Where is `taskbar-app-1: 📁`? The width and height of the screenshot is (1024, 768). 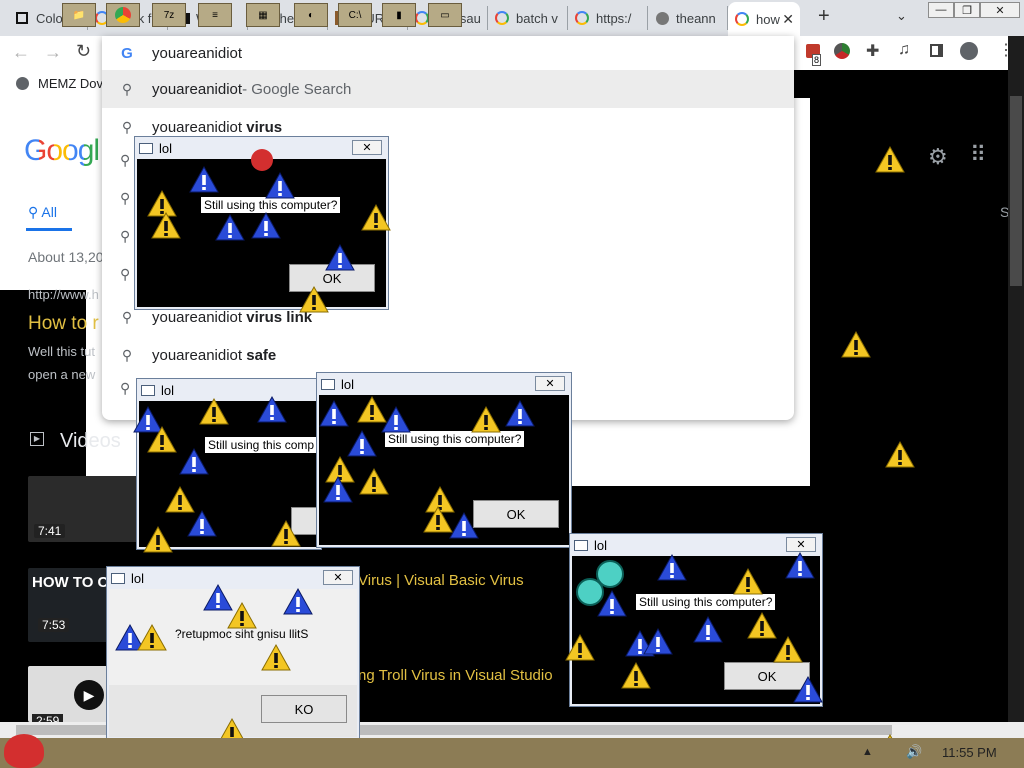 taskbar-app-1: 📁 is located at coordinates (79, 15).